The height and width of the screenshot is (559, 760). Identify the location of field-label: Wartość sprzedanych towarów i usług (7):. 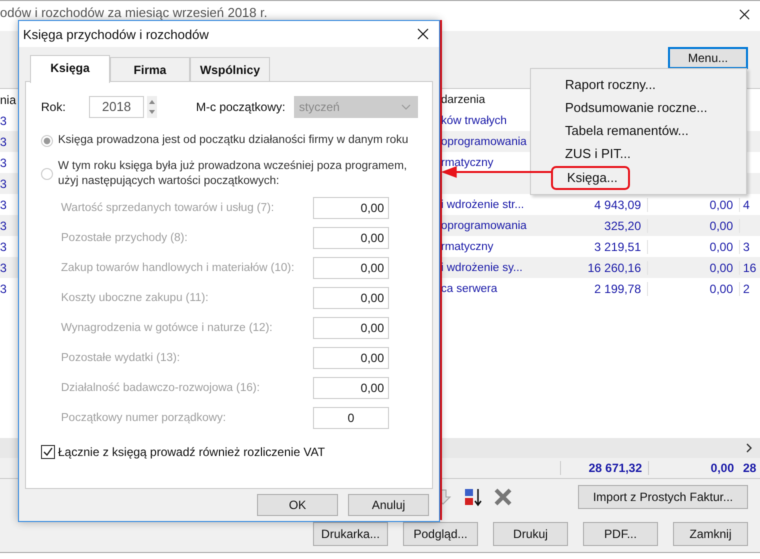
(168, 208).